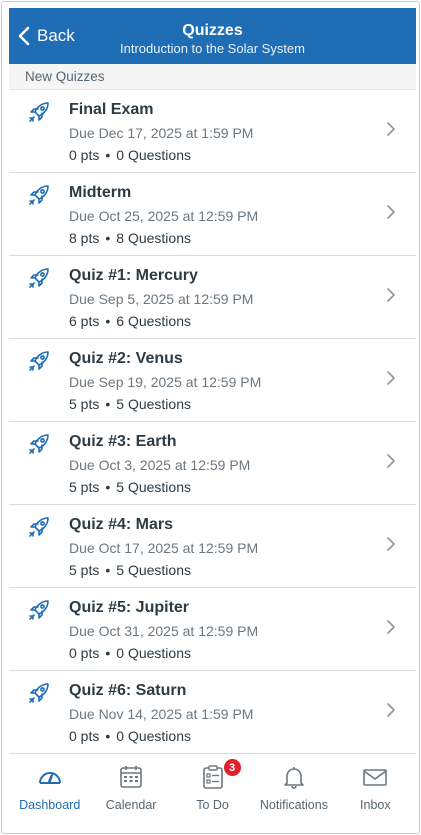  I want to click on quiz-due-date: Due Oct 17, 2025 at 12:59 PM, so click(164, 548).